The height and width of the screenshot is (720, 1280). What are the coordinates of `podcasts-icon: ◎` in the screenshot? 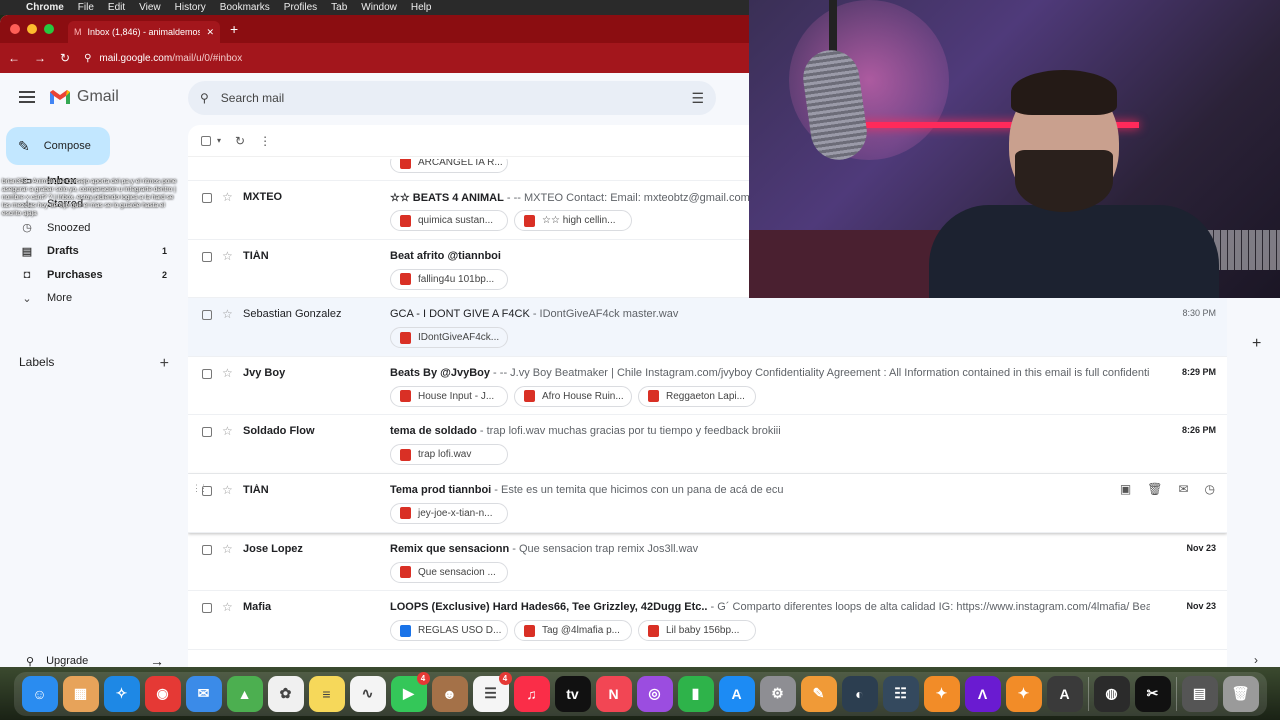 It's located at (654, 693).